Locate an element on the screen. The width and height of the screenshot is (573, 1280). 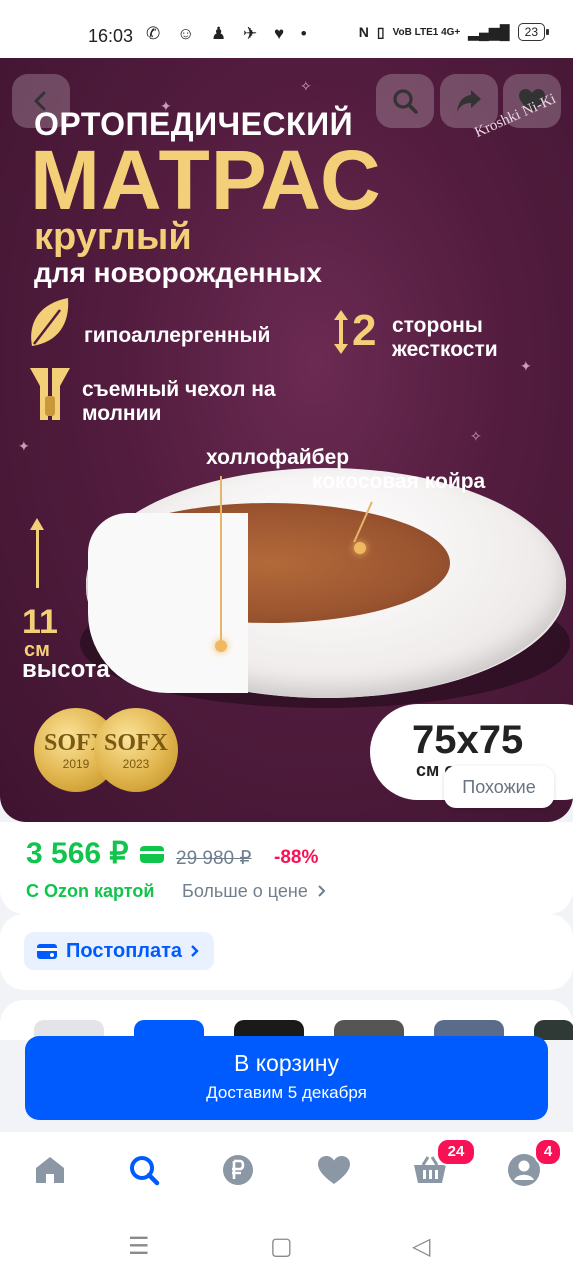
add-to-cart-label: В корзину is located at coordinates (286, 1063).